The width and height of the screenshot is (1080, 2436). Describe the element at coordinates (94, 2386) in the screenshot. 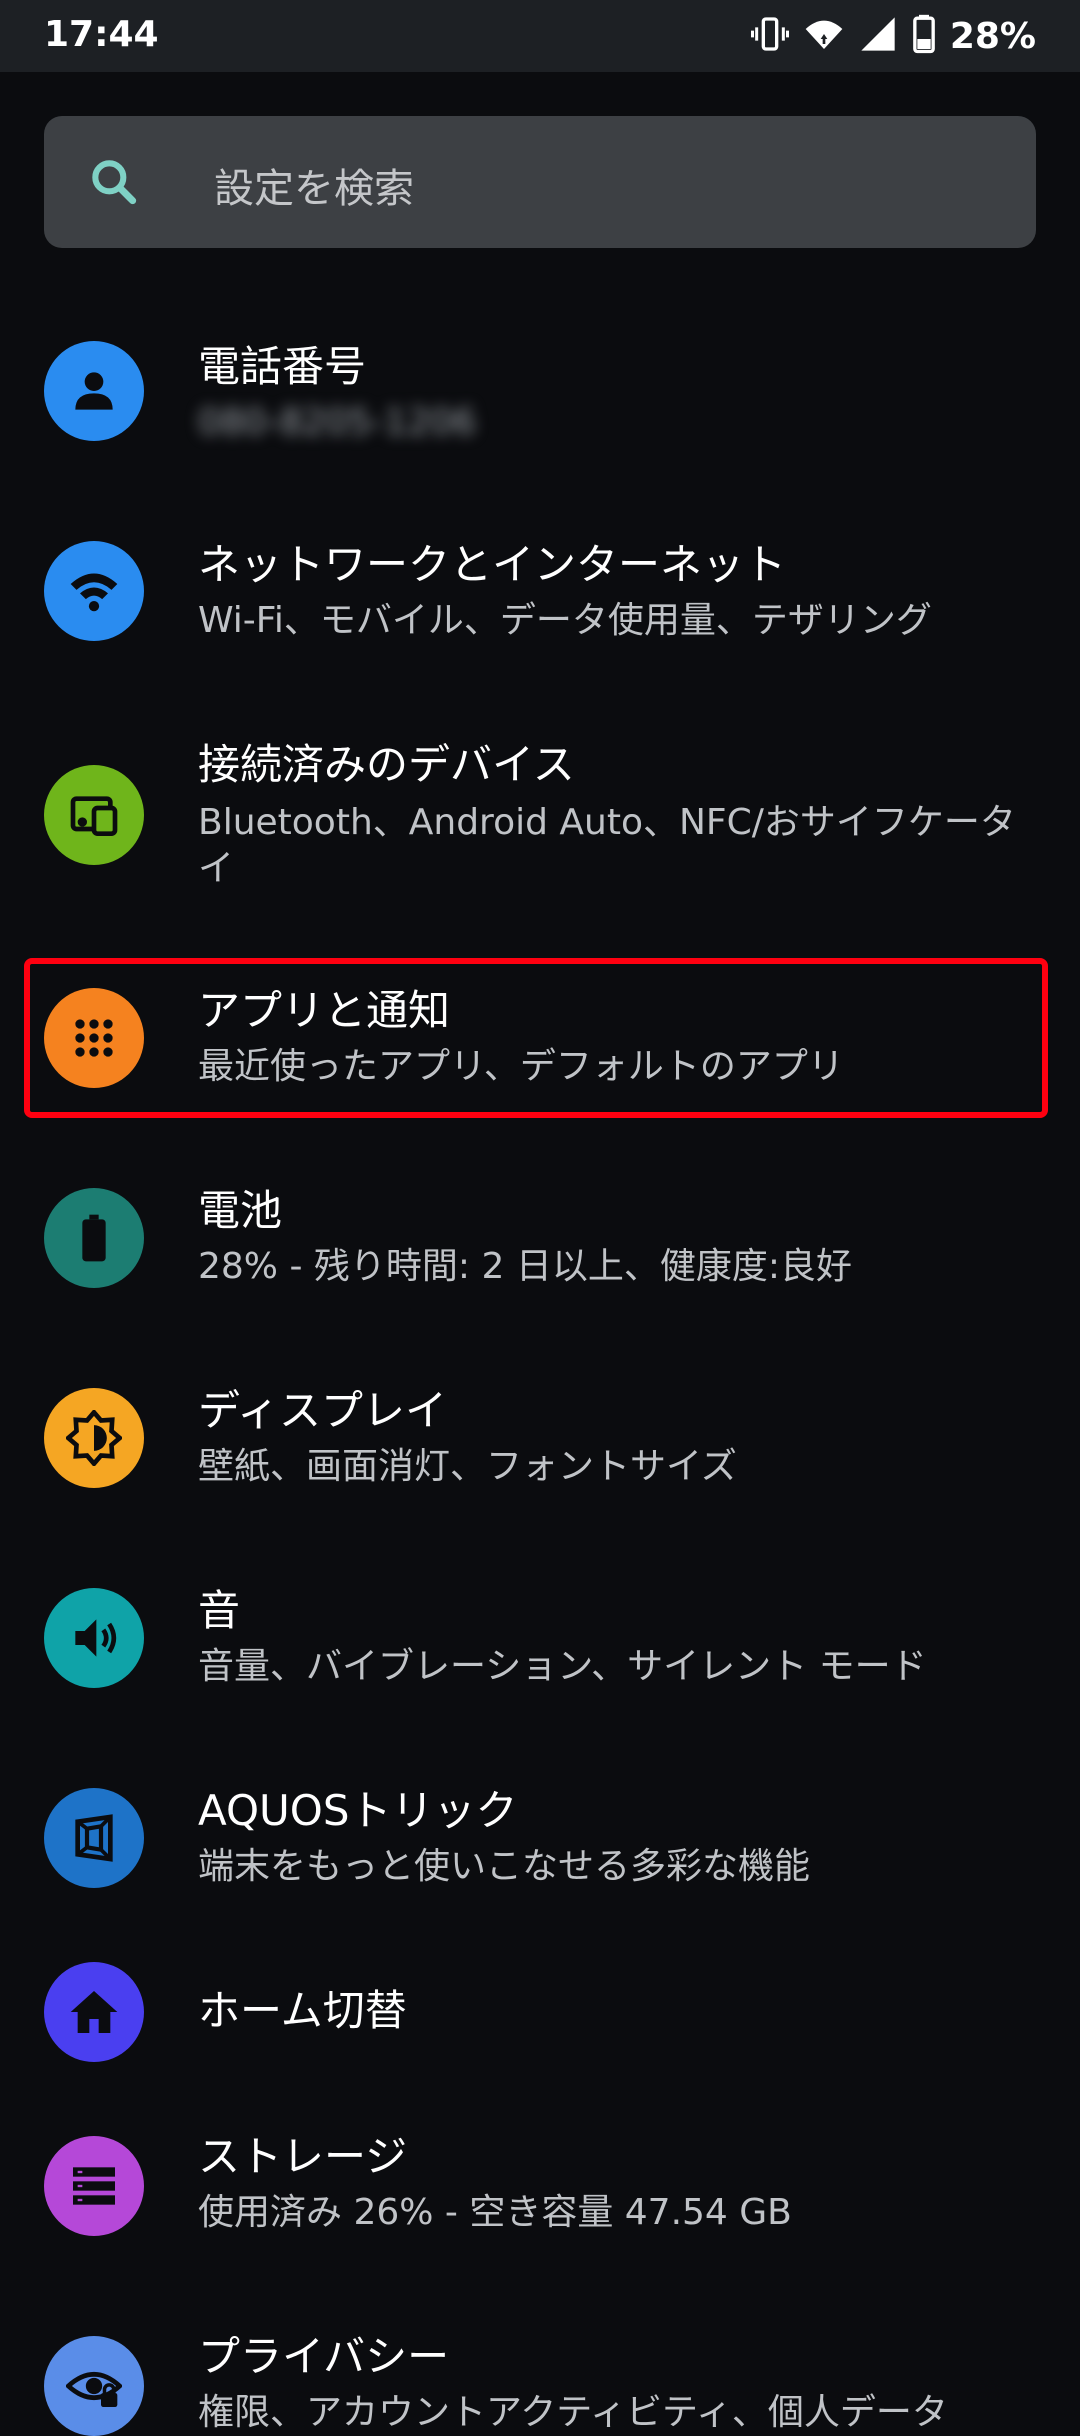

I see `privacy-icon` at that location.